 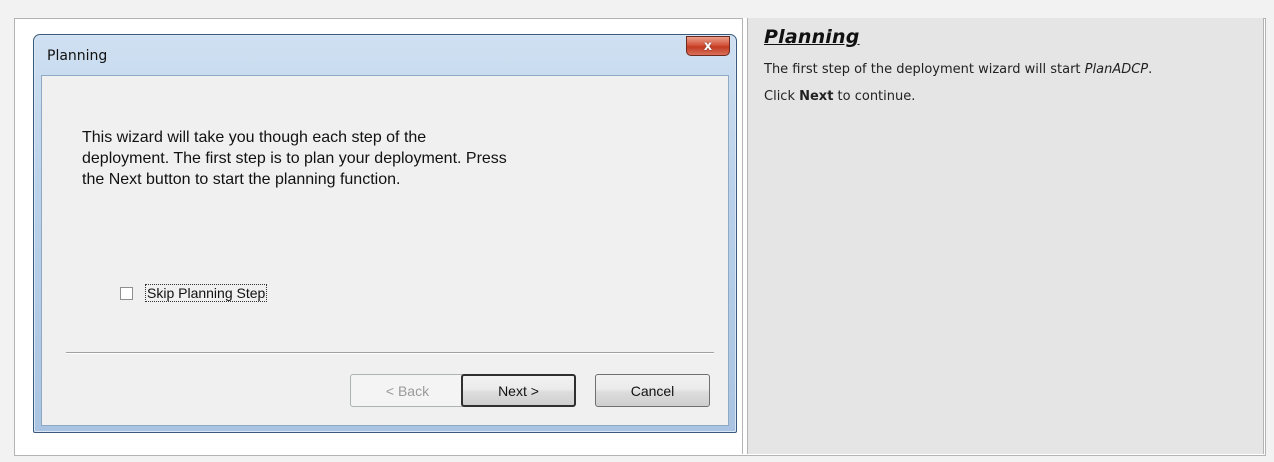 I want to click on skip-planning-label: Skip Planning Step, so click(x=206, y=293).